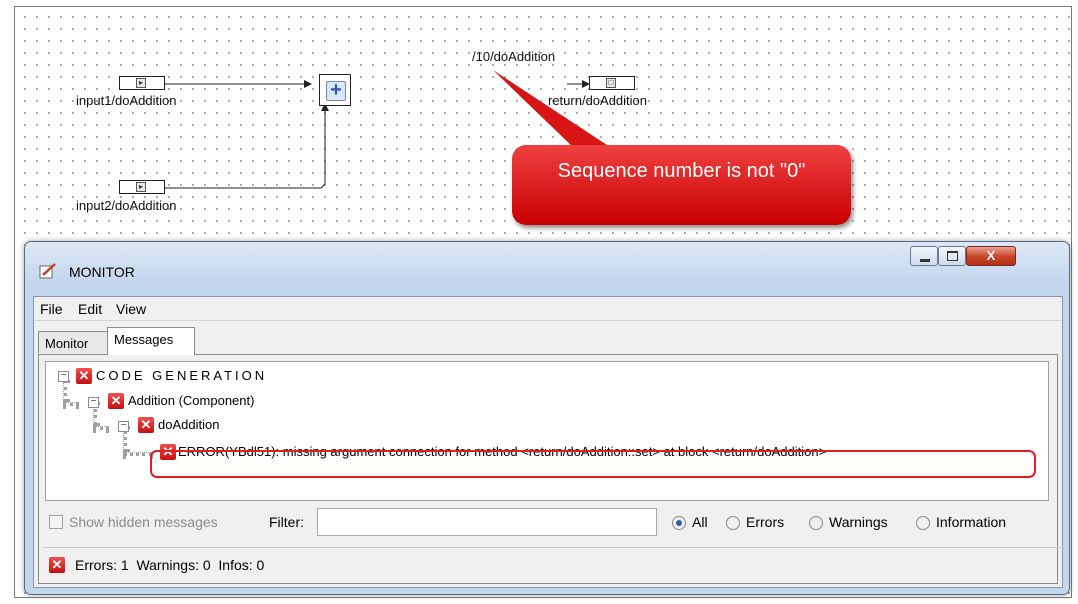 This screenshot has width=1078, height=604. I want to click on return-port: □, so click(612, 83).